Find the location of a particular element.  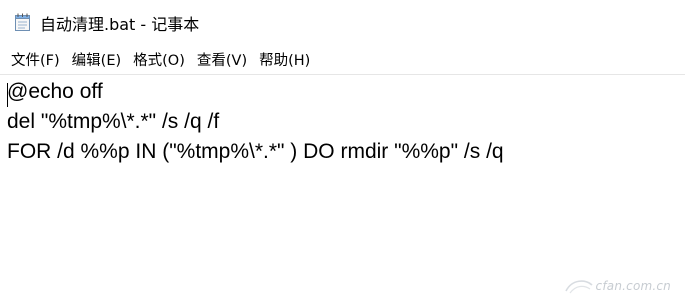

window-title: 自动清理.bat - 记事本 is located at coordinates (120, 24).